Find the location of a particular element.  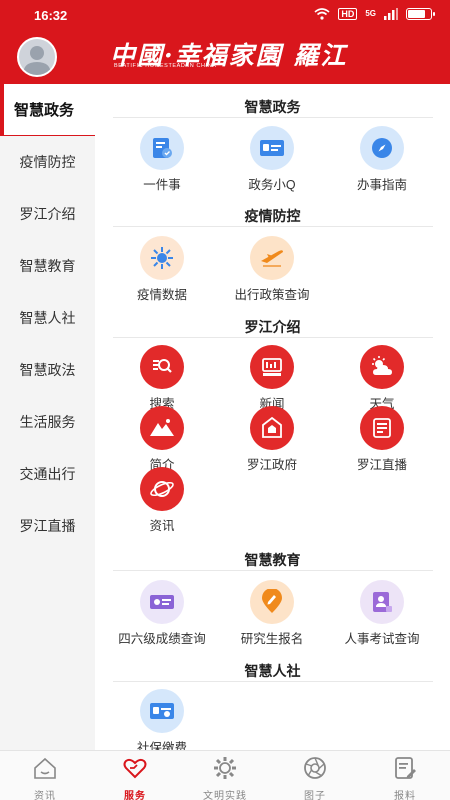

service-item-weather: 天气 is located at coordinates (382, 378).